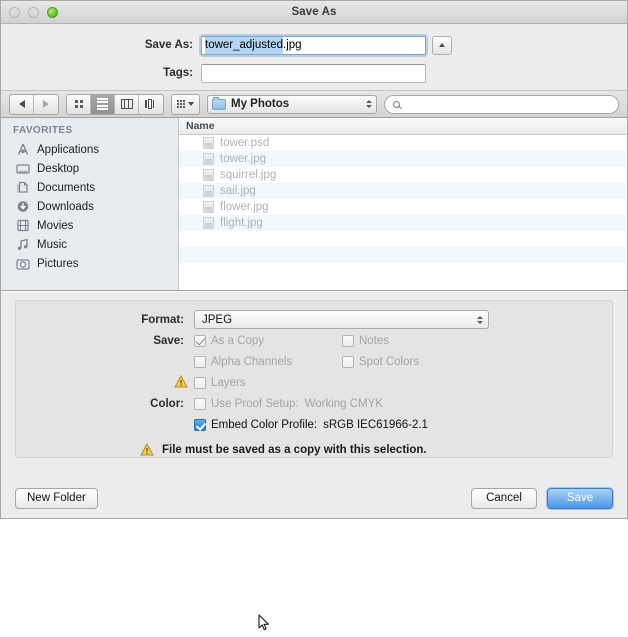  What do you see at coordinates (501, 104) in the screenshot?
I see `search-input` at bounding box center [501, 104].